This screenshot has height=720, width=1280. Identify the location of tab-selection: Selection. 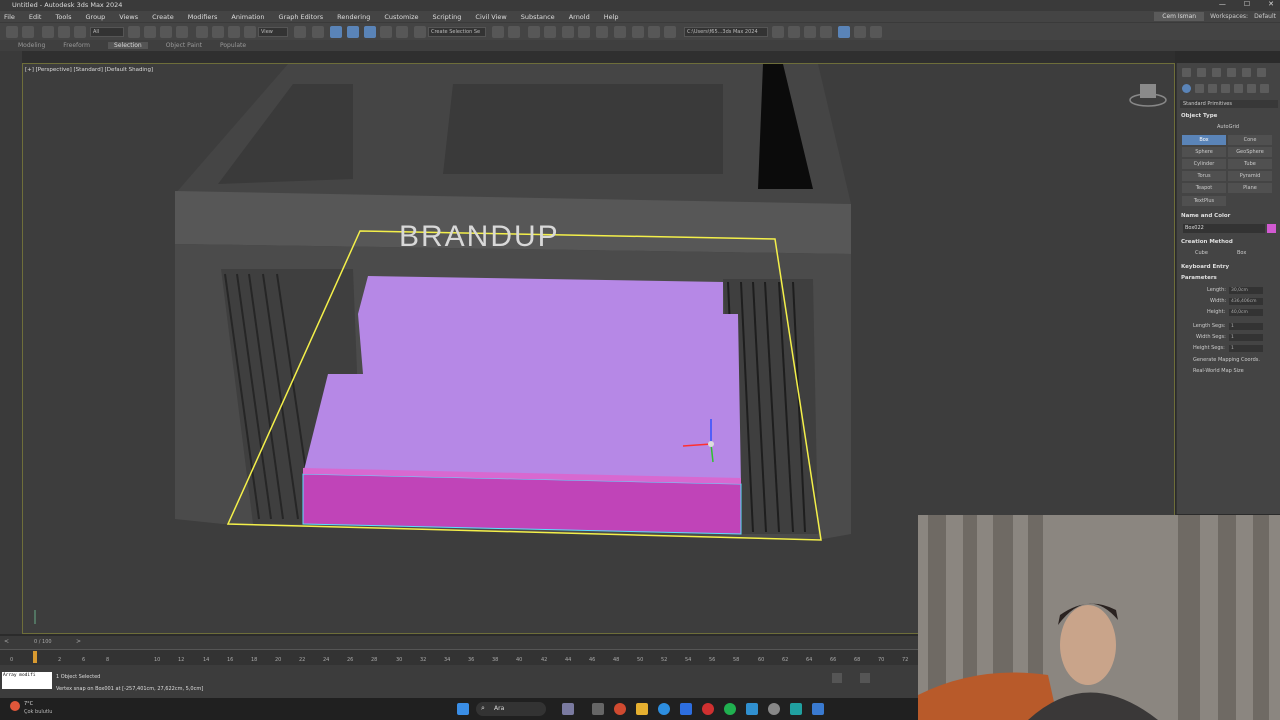
(128, 45).